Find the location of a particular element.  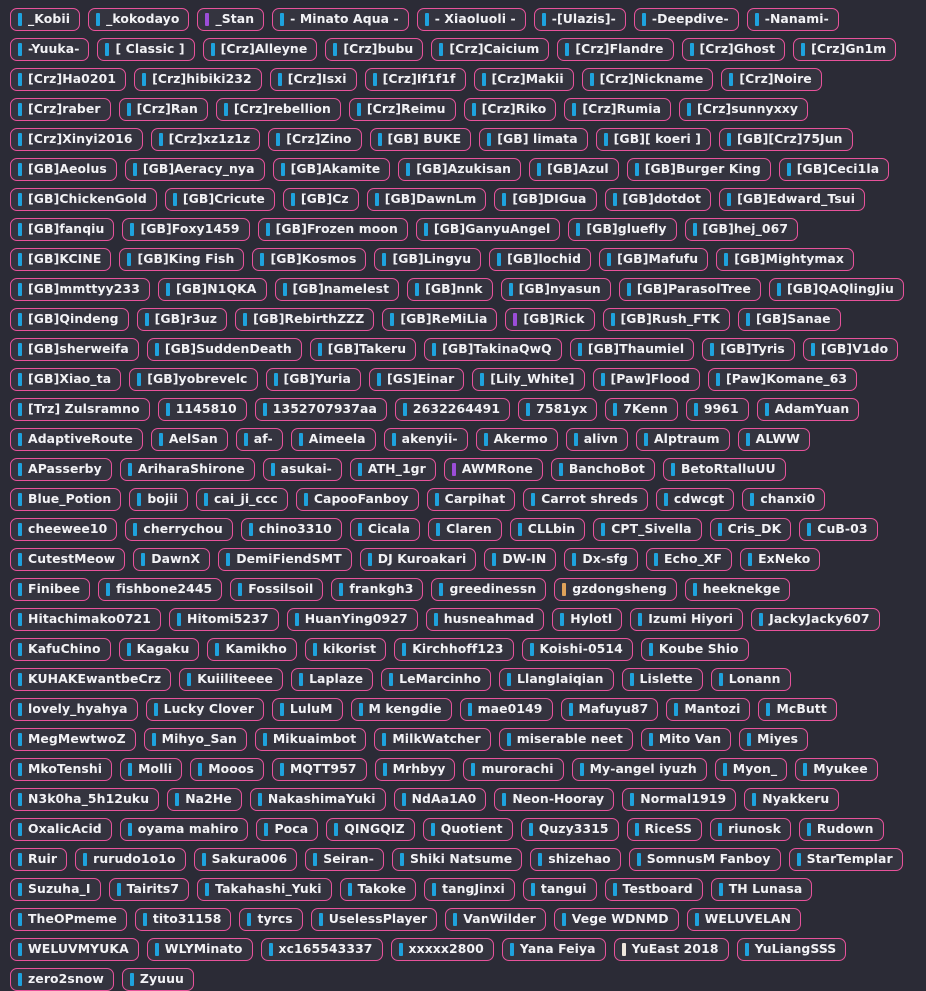

tag-chip: Rudown is located at coordinates (841, 829).